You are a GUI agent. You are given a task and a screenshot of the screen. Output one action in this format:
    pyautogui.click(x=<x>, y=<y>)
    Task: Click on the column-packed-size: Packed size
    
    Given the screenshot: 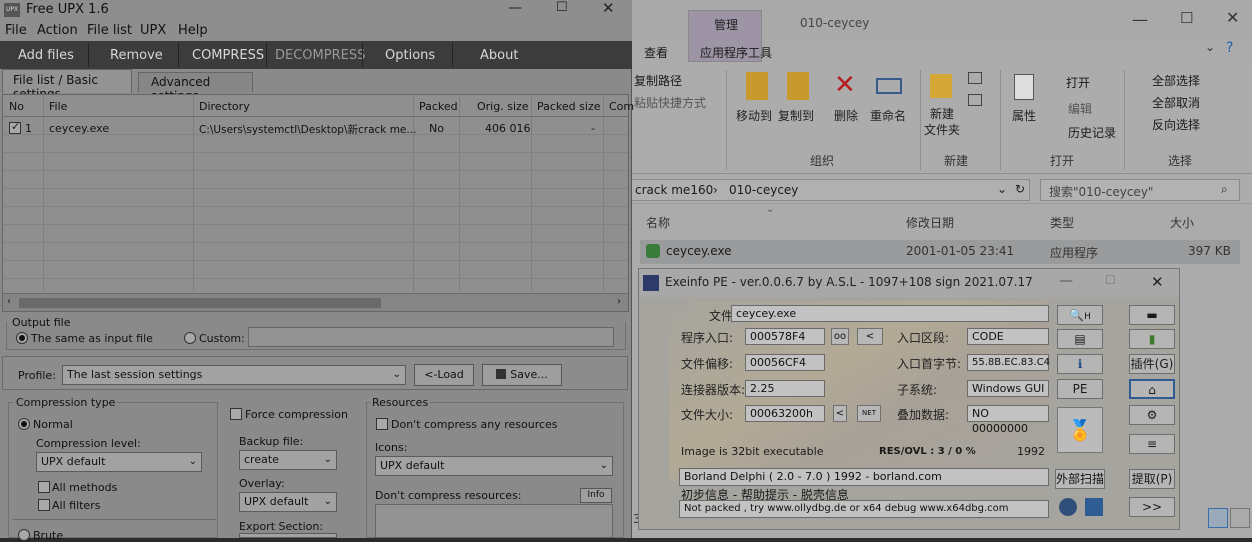 What is the action you would take?
    pyautogui.click(x=568, y=106)
    